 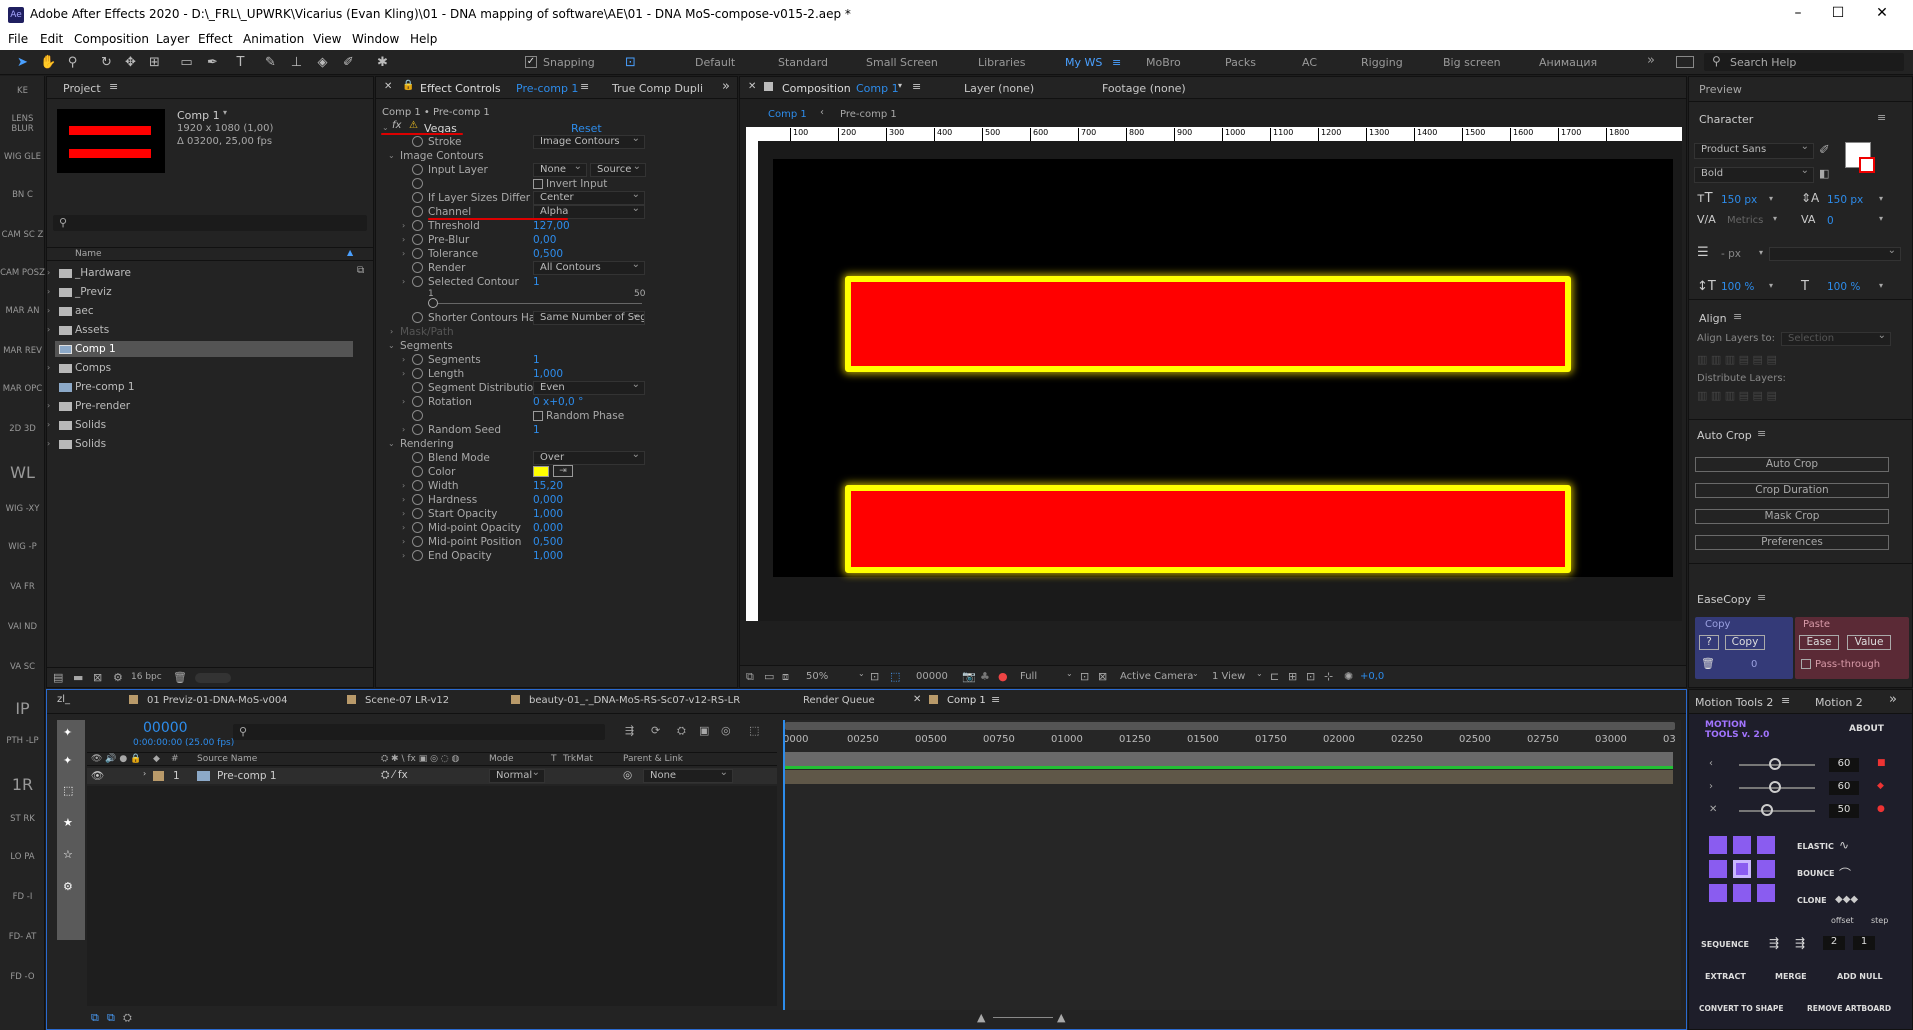 What do you see at coordinates (22, 937) in the screenshot?
I see `script-btn-fd-at: FD- AT` at bounding box center [22, 937].